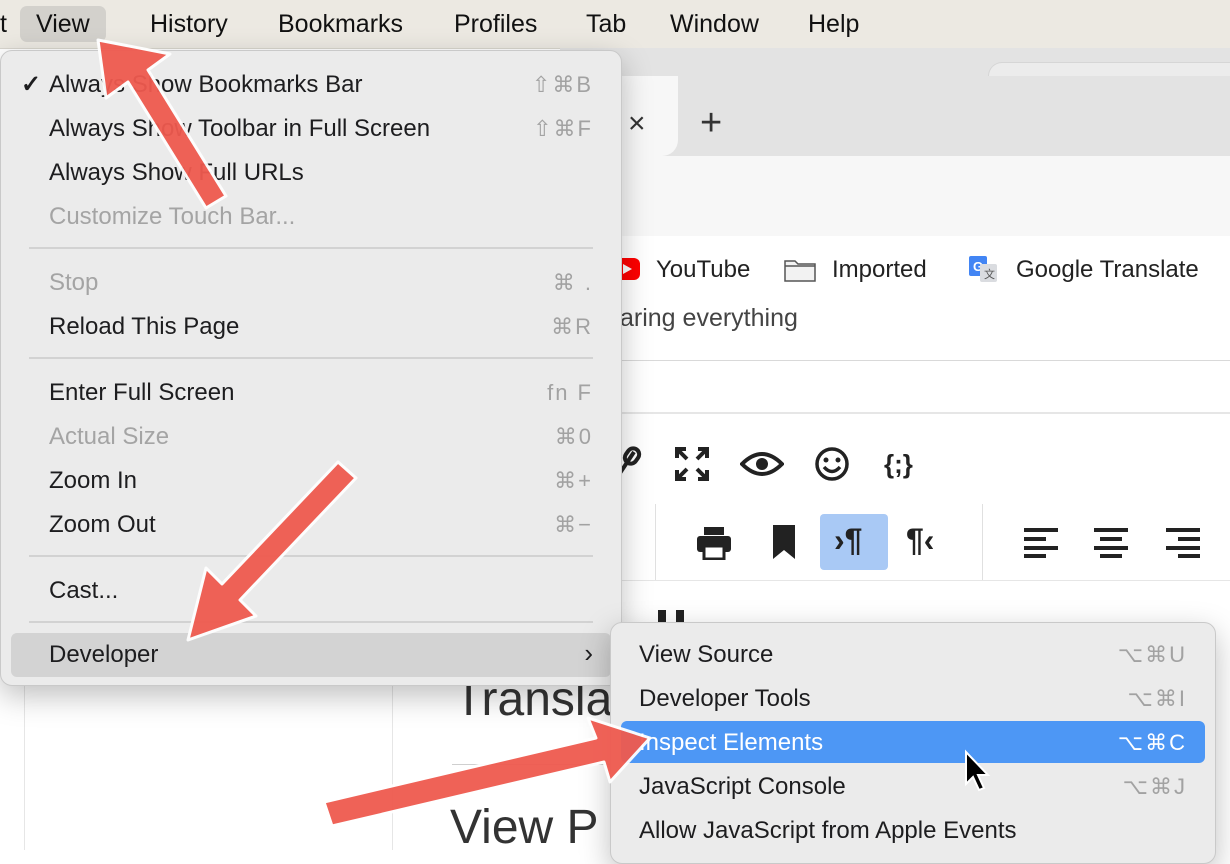 This screenshot has height=864, width=1230. What do you see at coordinates (63, 24) in the screenshot?
I see `menu-view: View` at bounding box center [63, 24].